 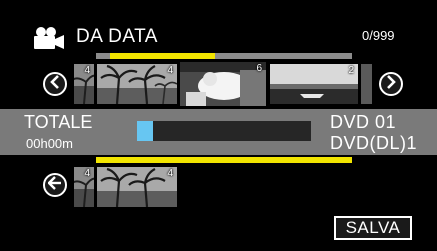 I want to click on capacity-track, so click(x=224, y=131).